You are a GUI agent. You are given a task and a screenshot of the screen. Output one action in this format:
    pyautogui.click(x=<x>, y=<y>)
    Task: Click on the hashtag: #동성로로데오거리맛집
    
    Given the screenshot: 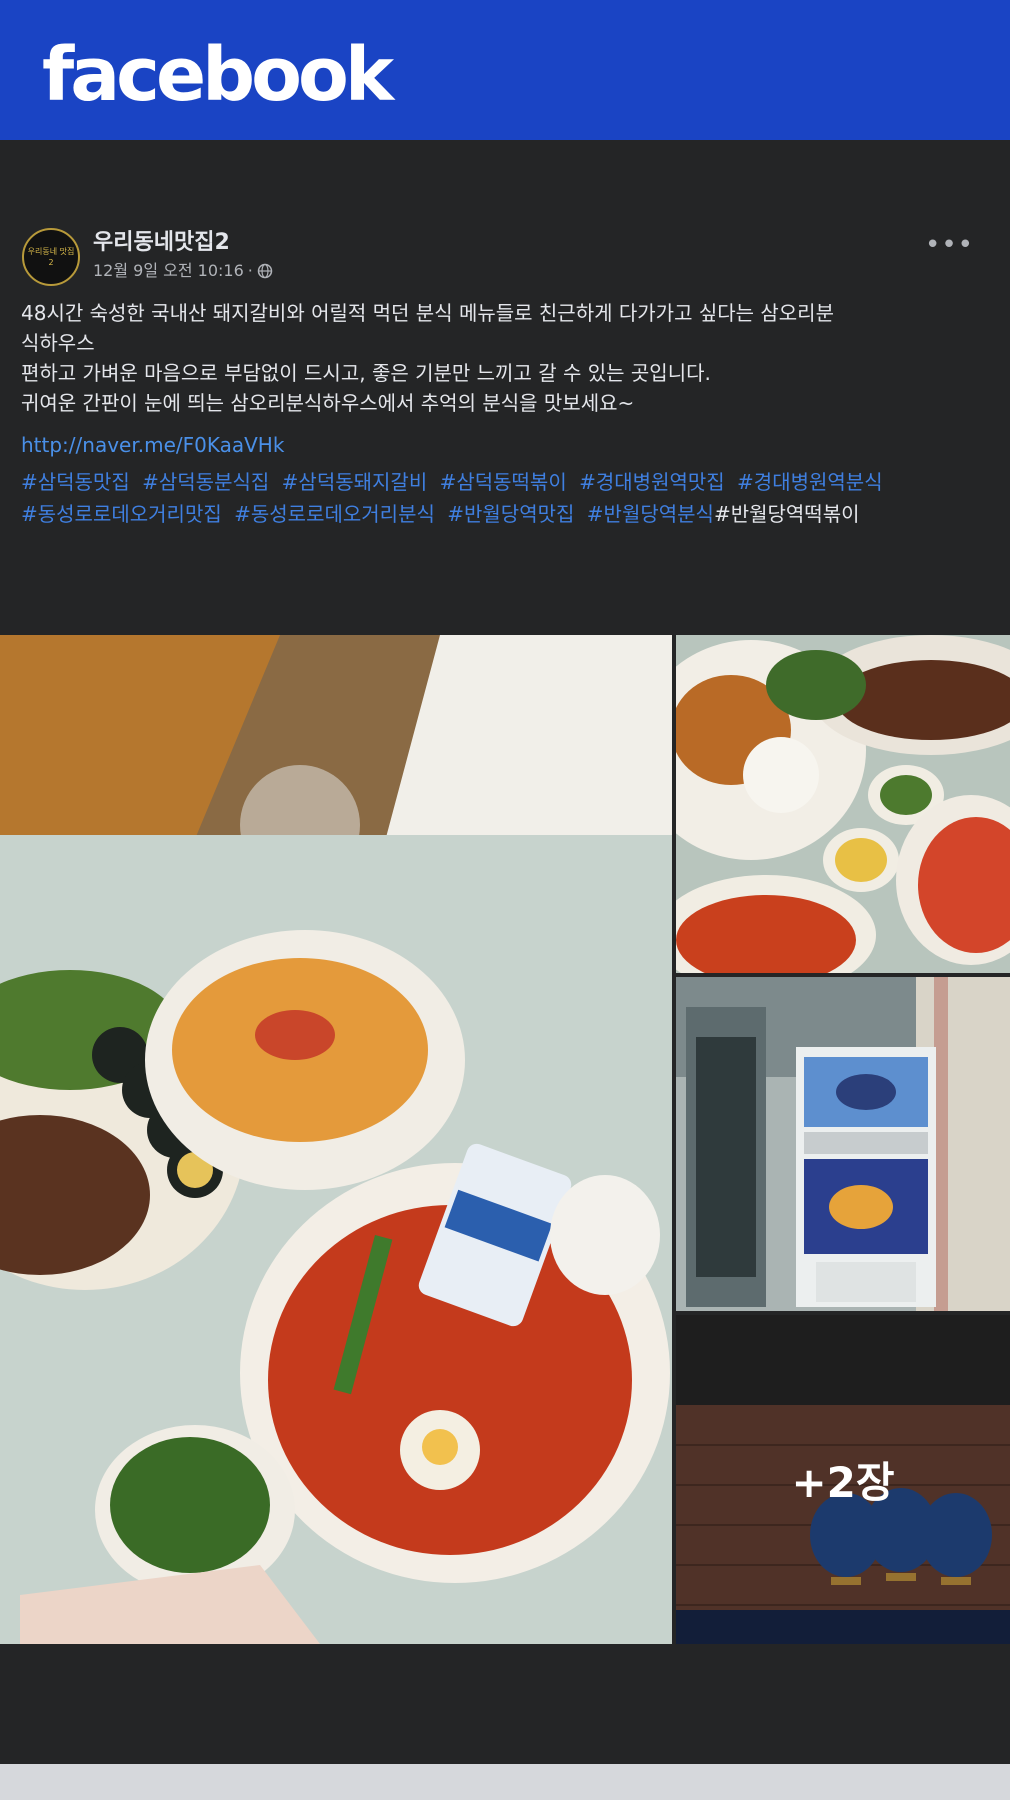 What is the action you would take?
    pyautogui.click(x=121, y=514)
    